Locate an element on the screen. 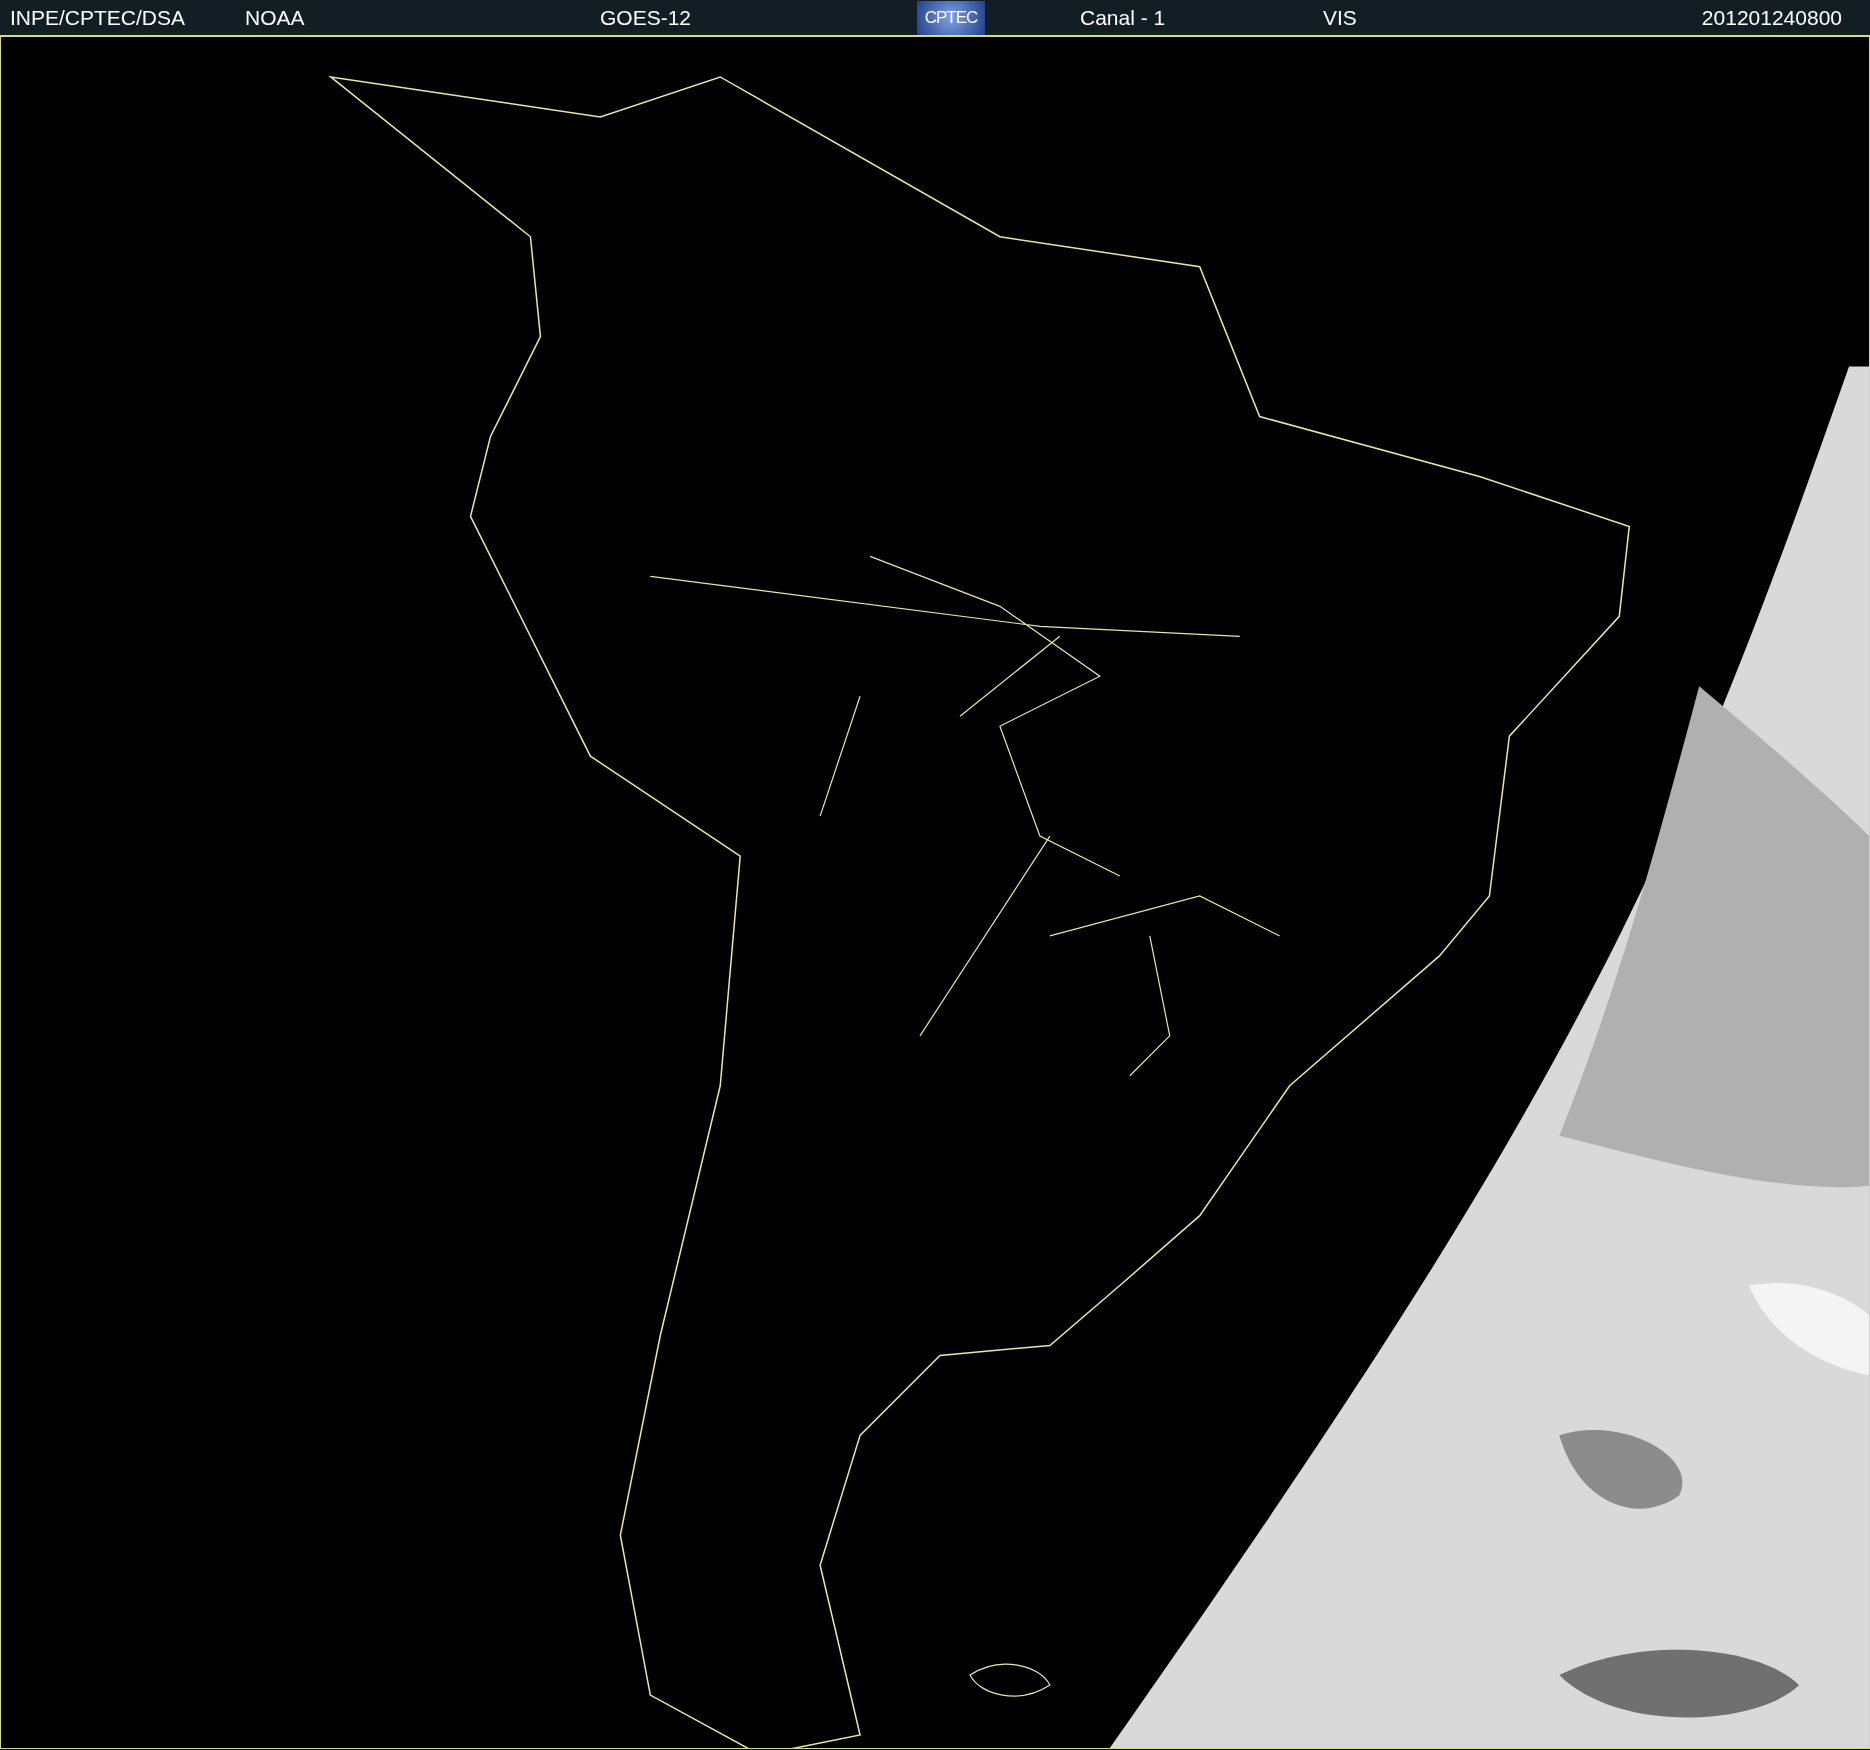  header-label: GOES-12 is located at coordinates (646, 17).